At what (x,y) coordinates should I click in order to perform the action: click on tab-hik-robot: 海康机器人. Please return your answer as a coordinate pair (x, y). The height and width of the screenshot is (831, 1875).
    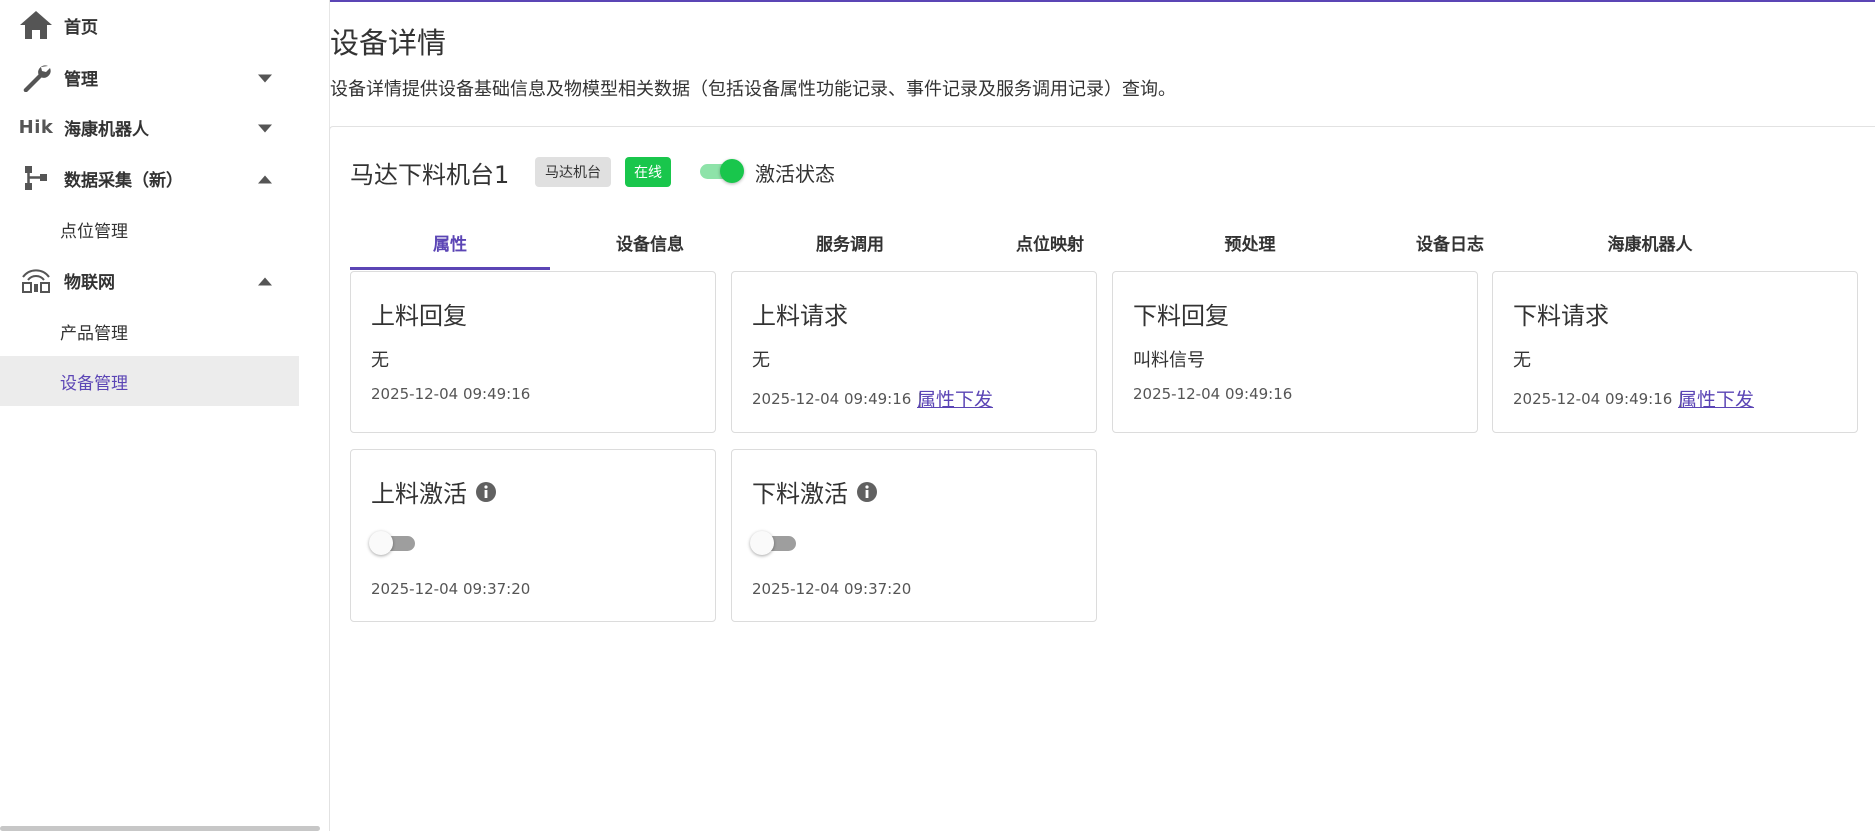
    Looking at the image, I should click on (1650, 242).